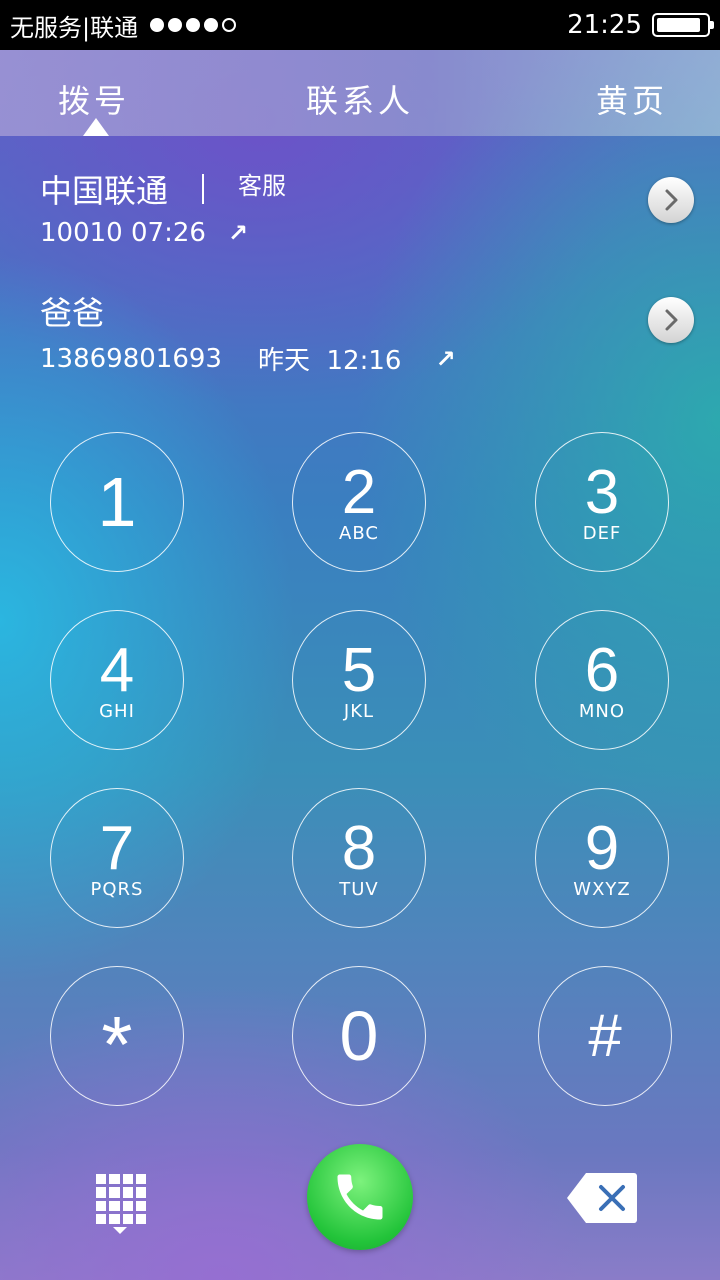 This screenshot has height=1280, width=720. I want to click on key-letters: DEF, so click(602, 533).